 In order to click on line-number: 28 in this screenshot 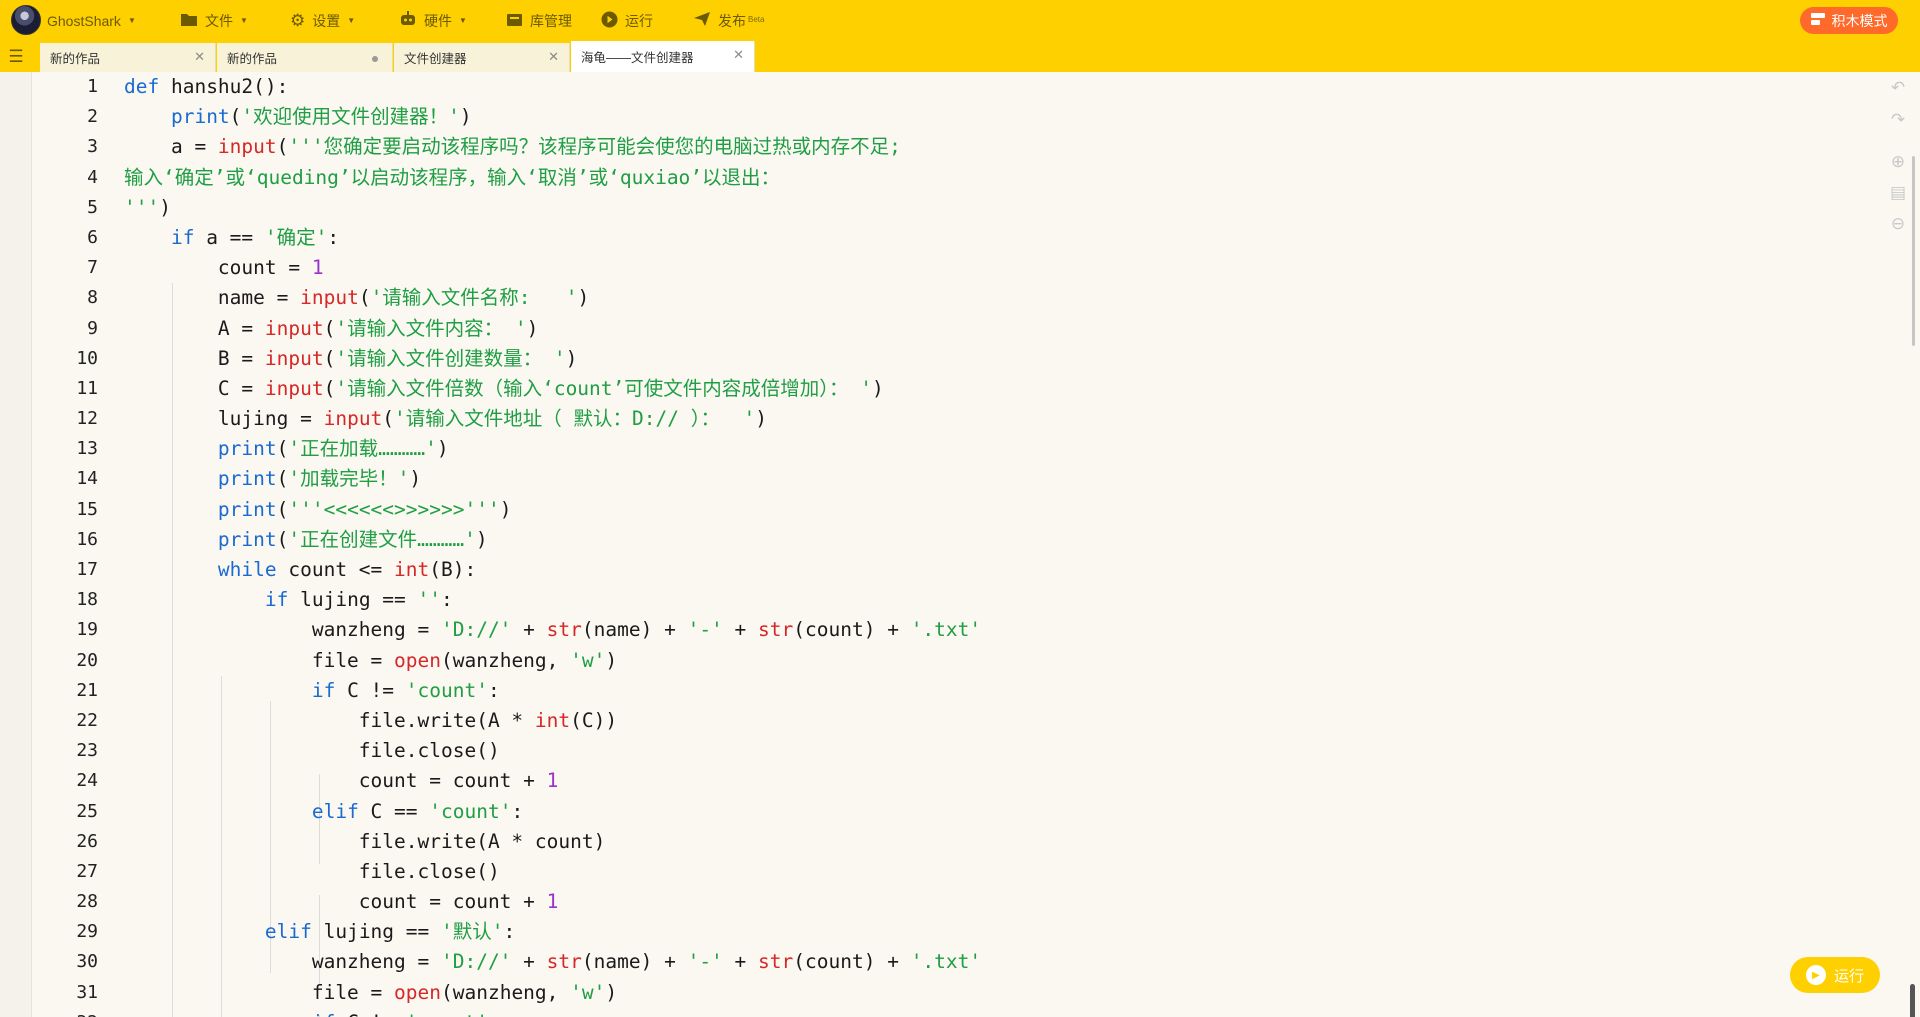, I will do `click(87, 902)`.